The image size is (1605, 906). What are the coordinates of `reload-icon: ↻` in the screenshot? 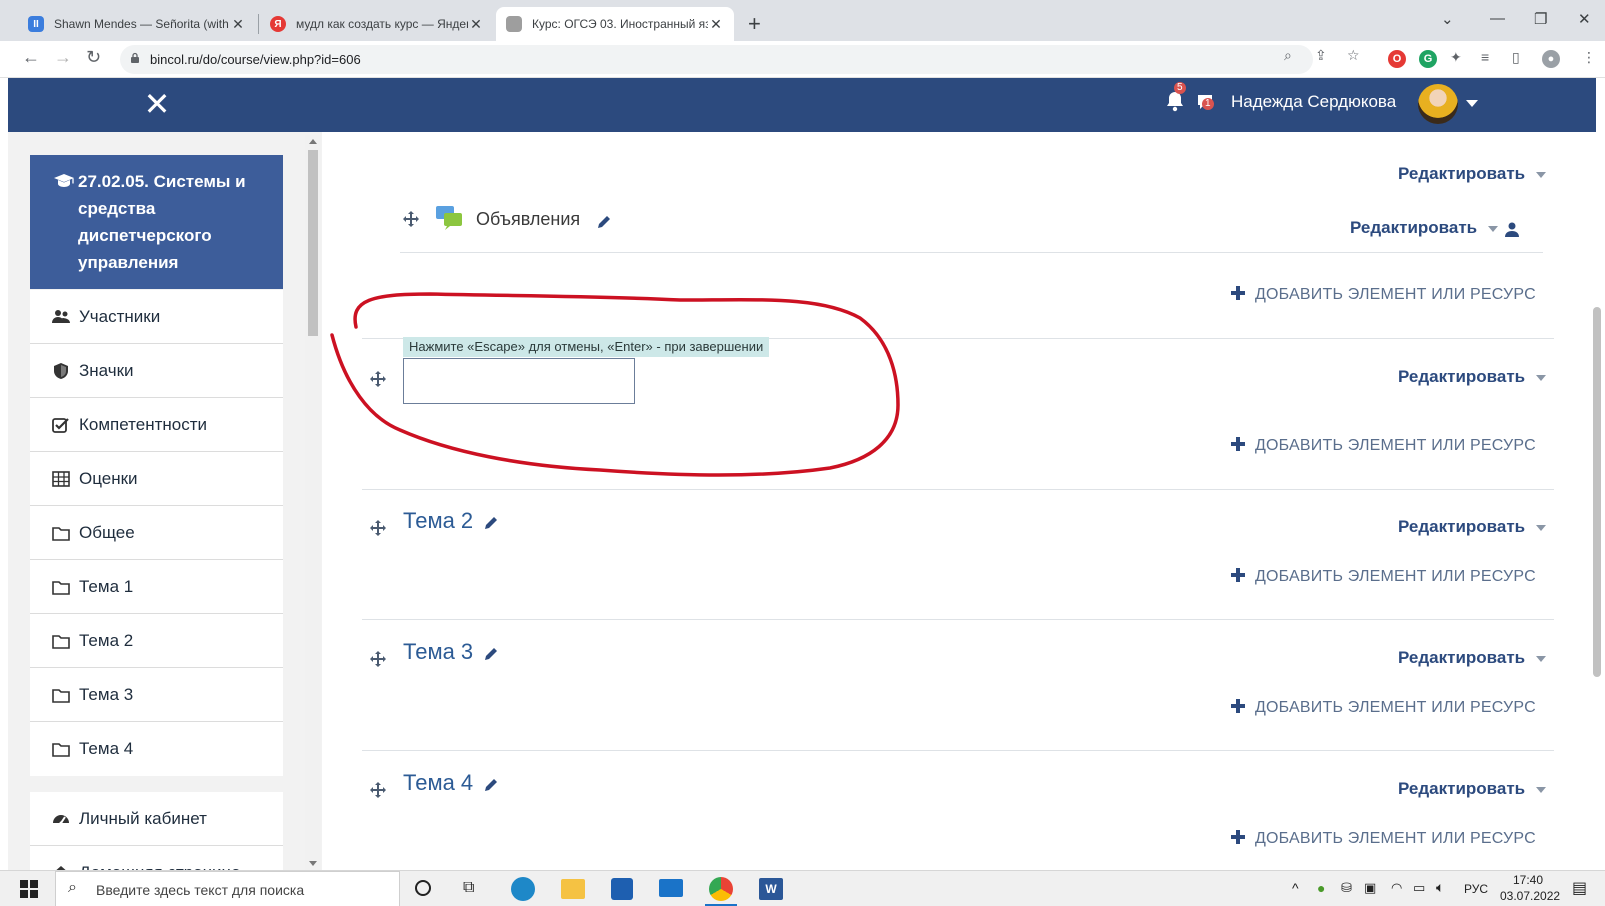 It's located at (93, 57).